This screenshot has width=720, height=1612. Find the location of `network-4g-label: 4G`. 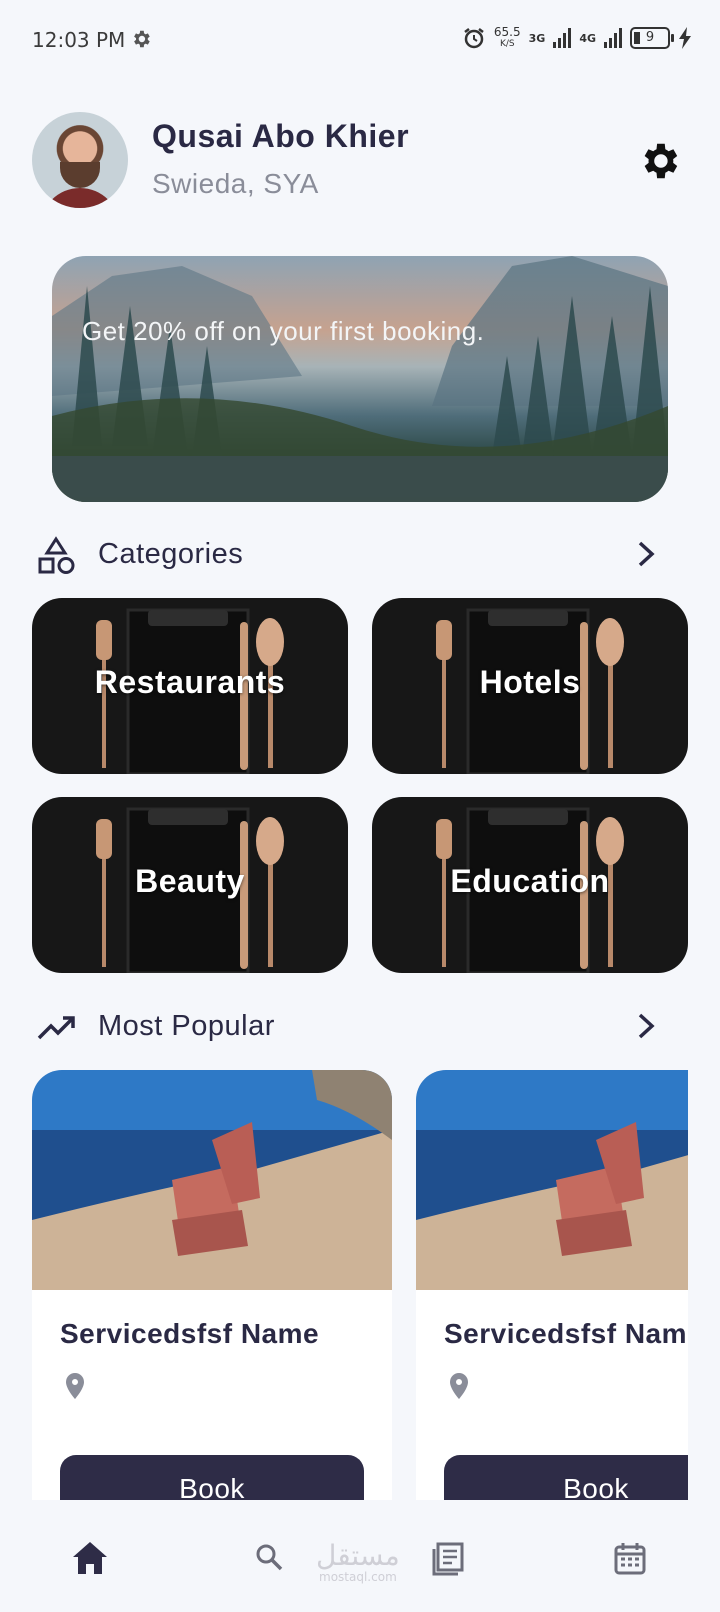

network-4g-label: 4G is located at coordinates (587, 38).